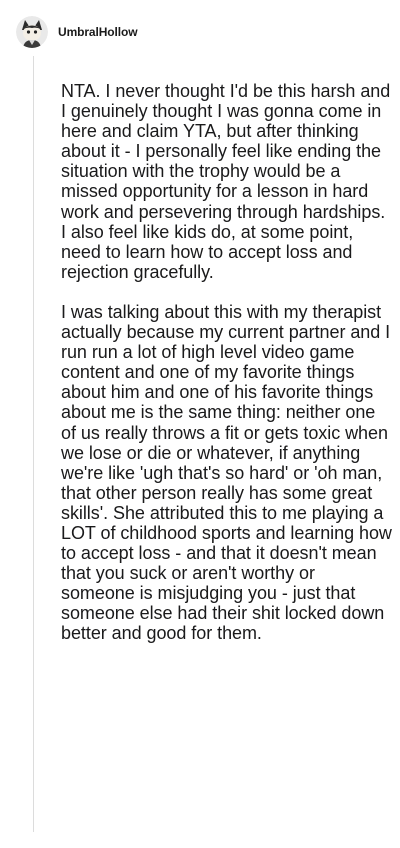 The height and width of the screenshot is (848, 400). I want to click on comment-header: UmbralHollow, so click(77, 32).